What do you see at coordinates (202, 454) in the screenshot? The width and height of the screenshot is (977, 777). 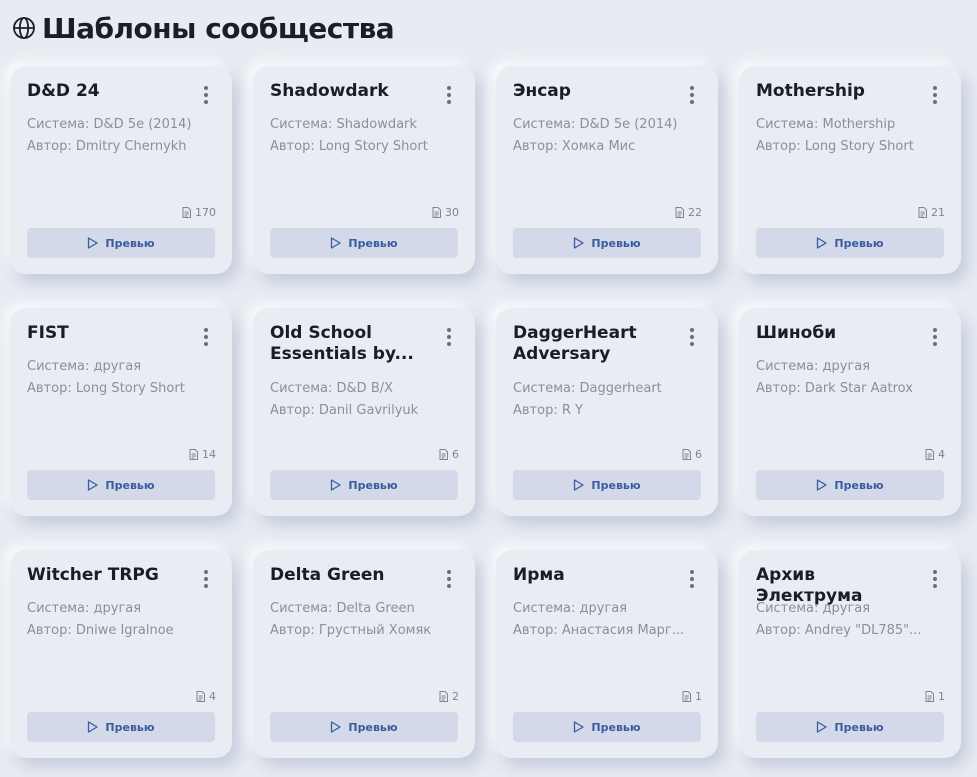 I see `page-count: 14` at bounding box center [202, 454].